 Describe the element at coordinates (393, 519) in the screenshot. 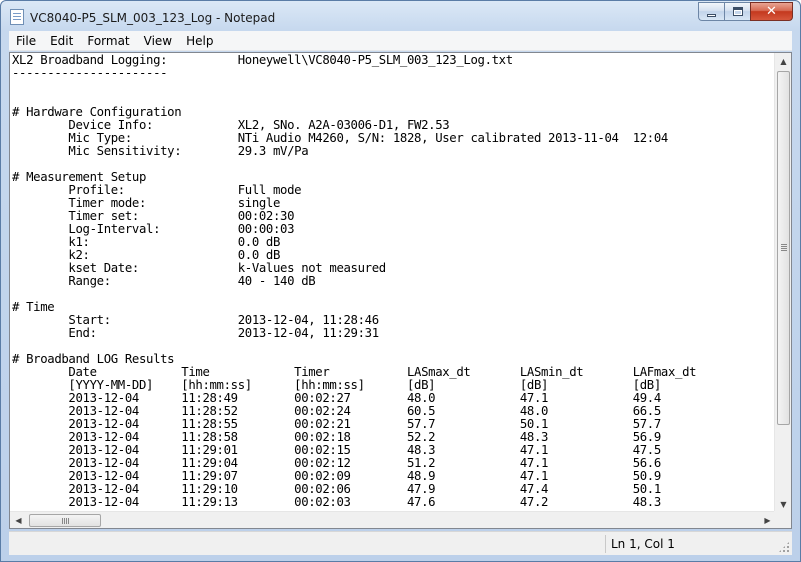

I see `horizontal-scrollbar: ◀ ▶` at that location.